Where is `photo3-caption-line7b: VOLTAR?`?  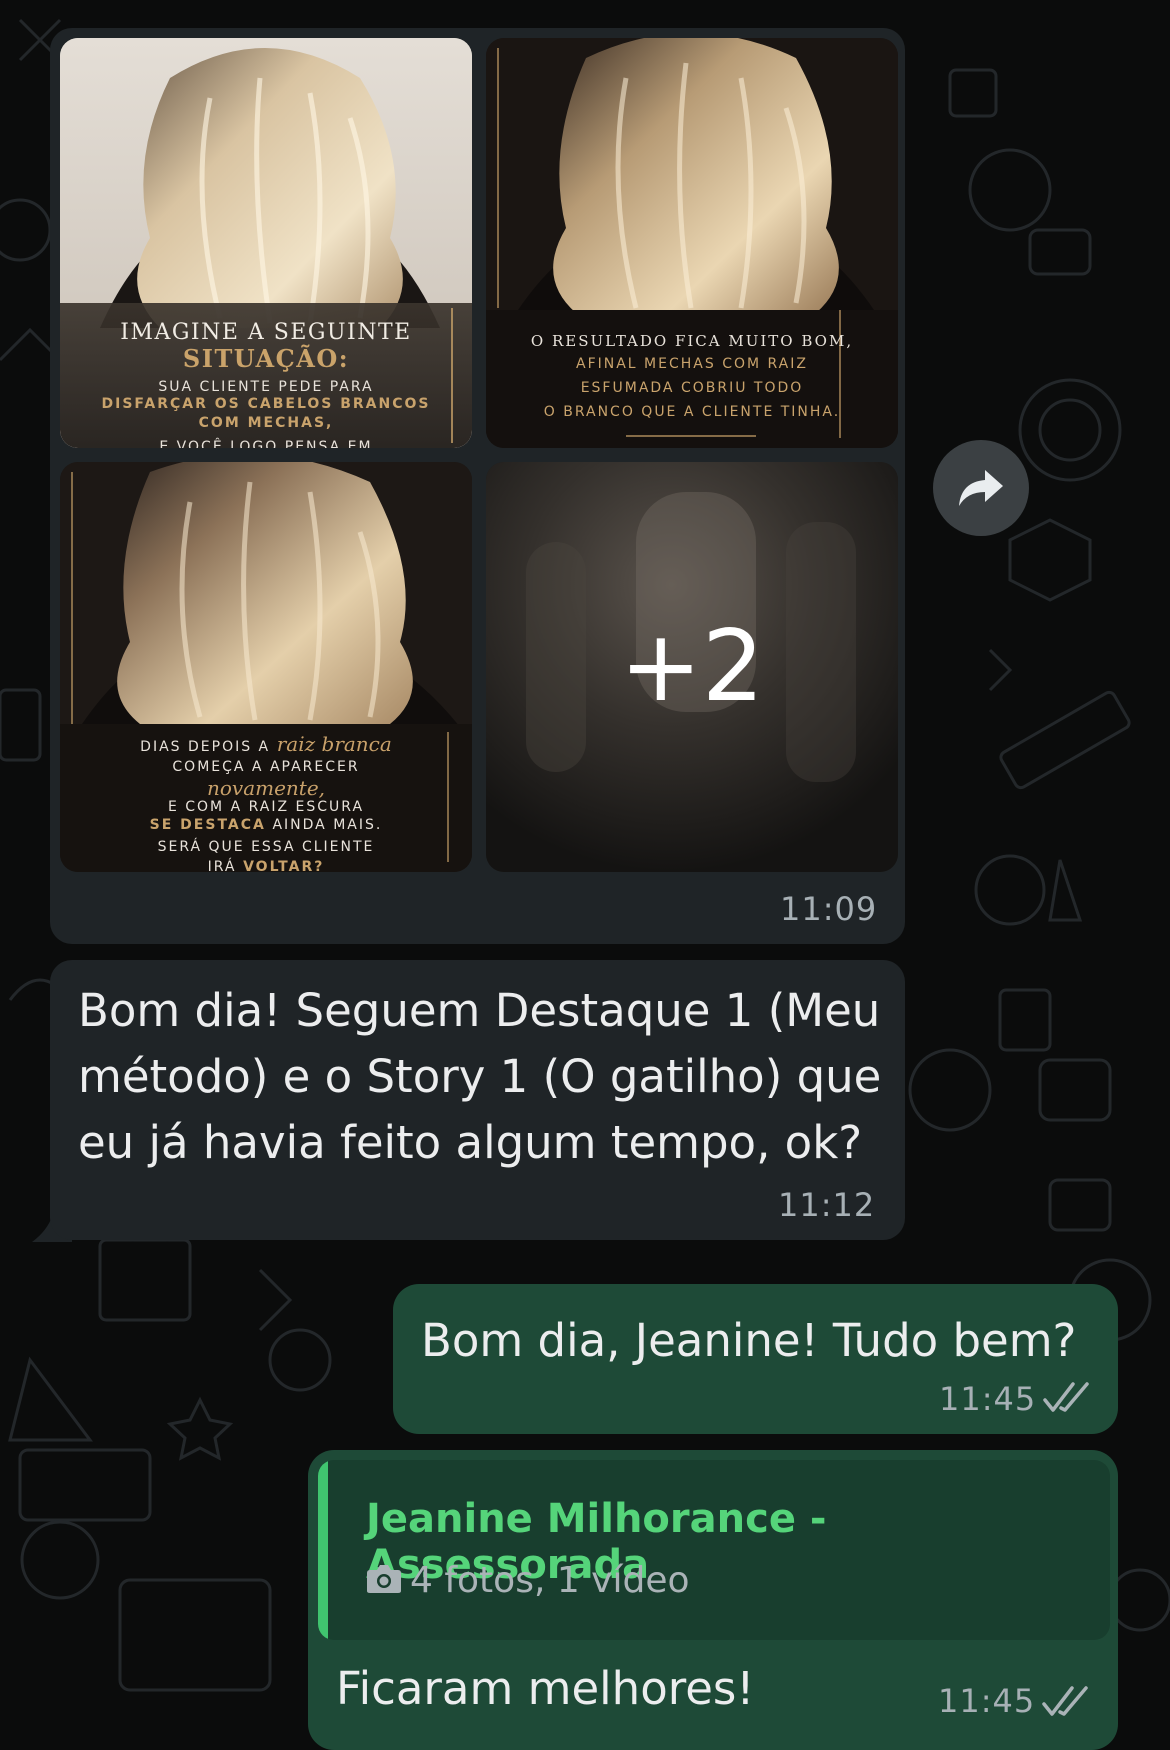 photo3-caption-line7b: VOLTAR? is located at coordinates (284, 865).